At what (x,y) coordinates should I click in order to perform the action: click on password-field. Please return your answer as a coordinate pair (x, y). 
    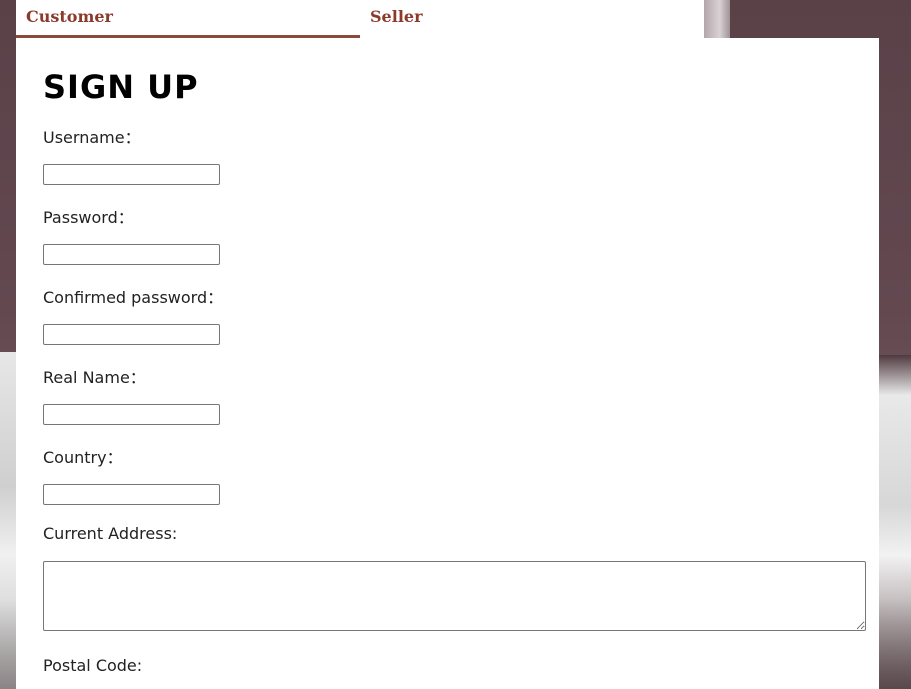
    Looking at the image, I should click on (131, 254).